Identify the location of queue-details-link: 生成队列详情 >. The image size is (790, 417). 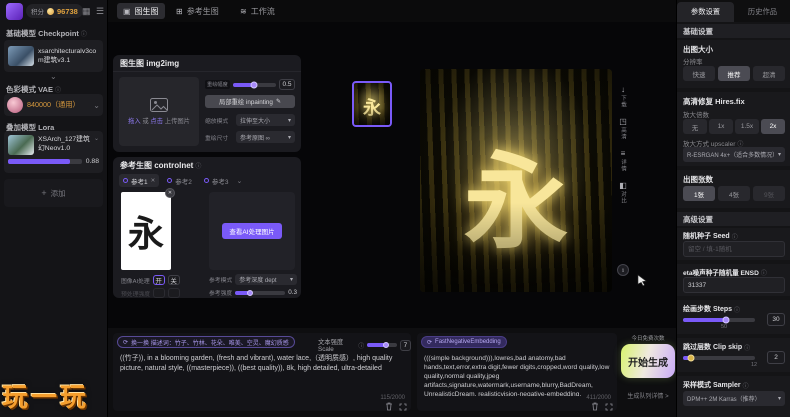
(648, 395).